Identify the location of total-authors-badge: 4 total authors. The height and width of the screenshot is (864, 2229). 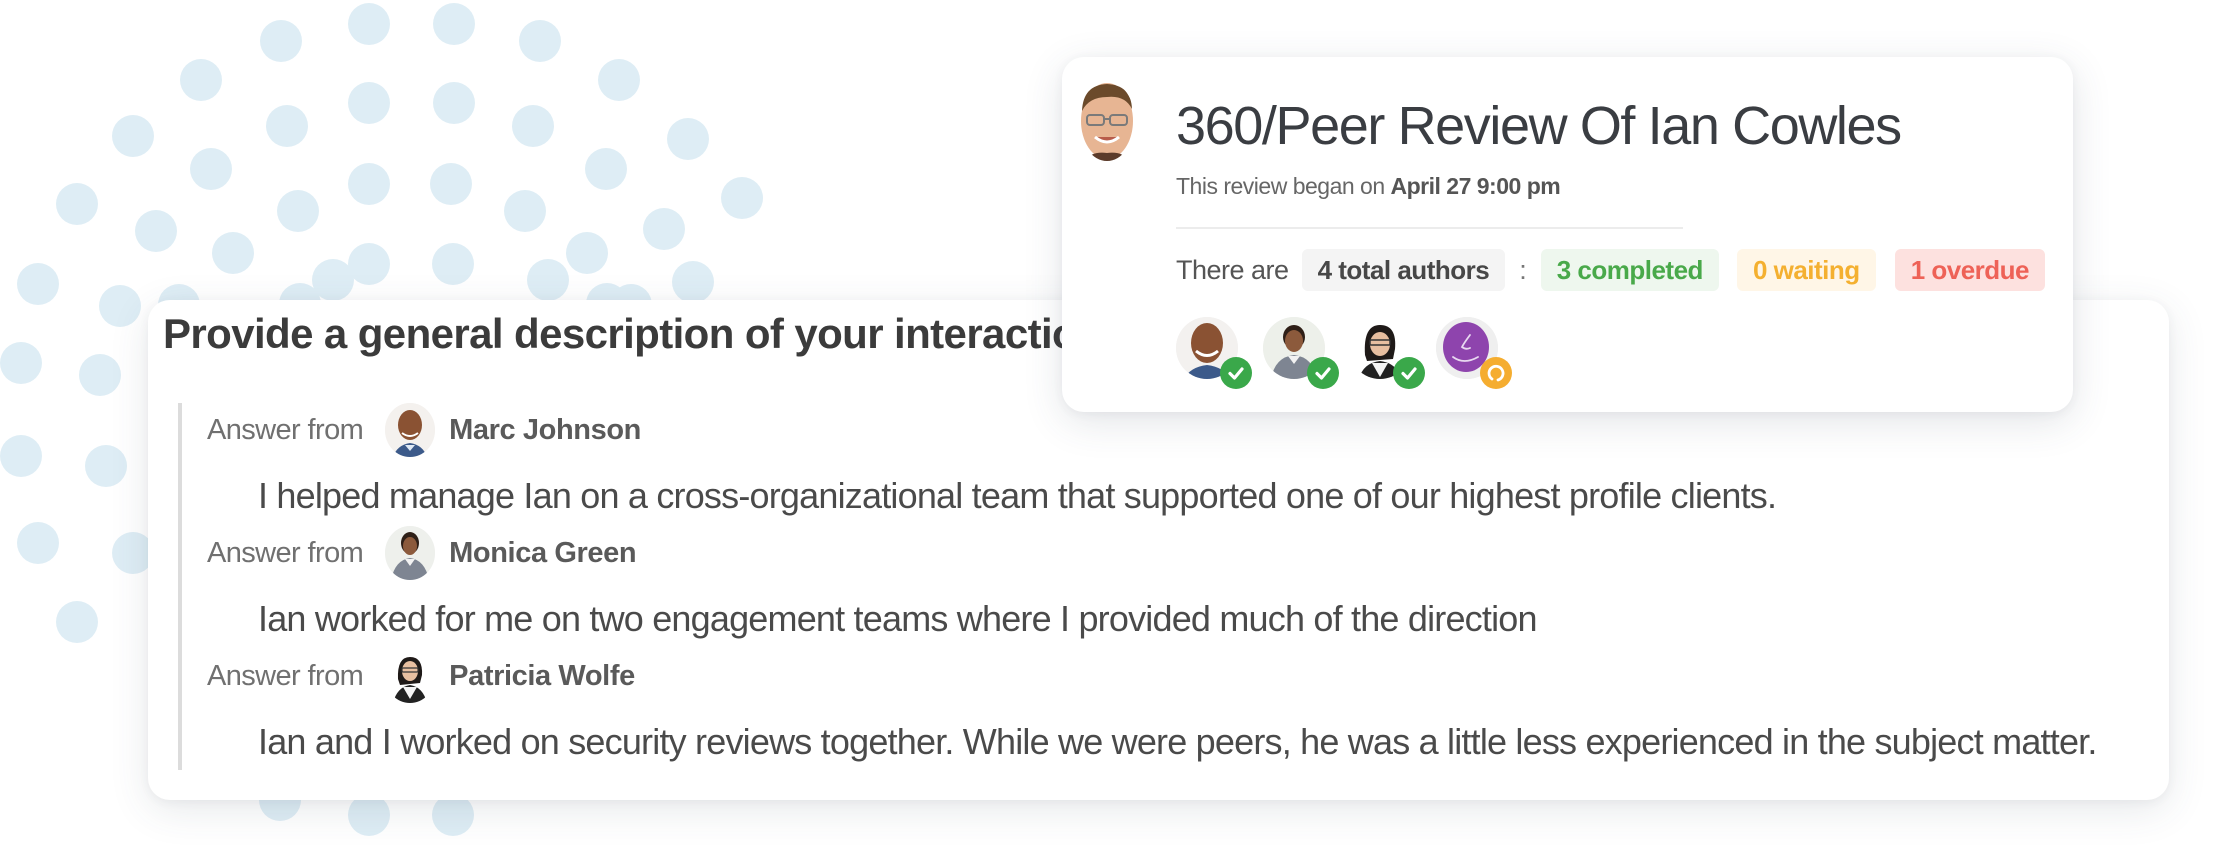
(1403, 270).